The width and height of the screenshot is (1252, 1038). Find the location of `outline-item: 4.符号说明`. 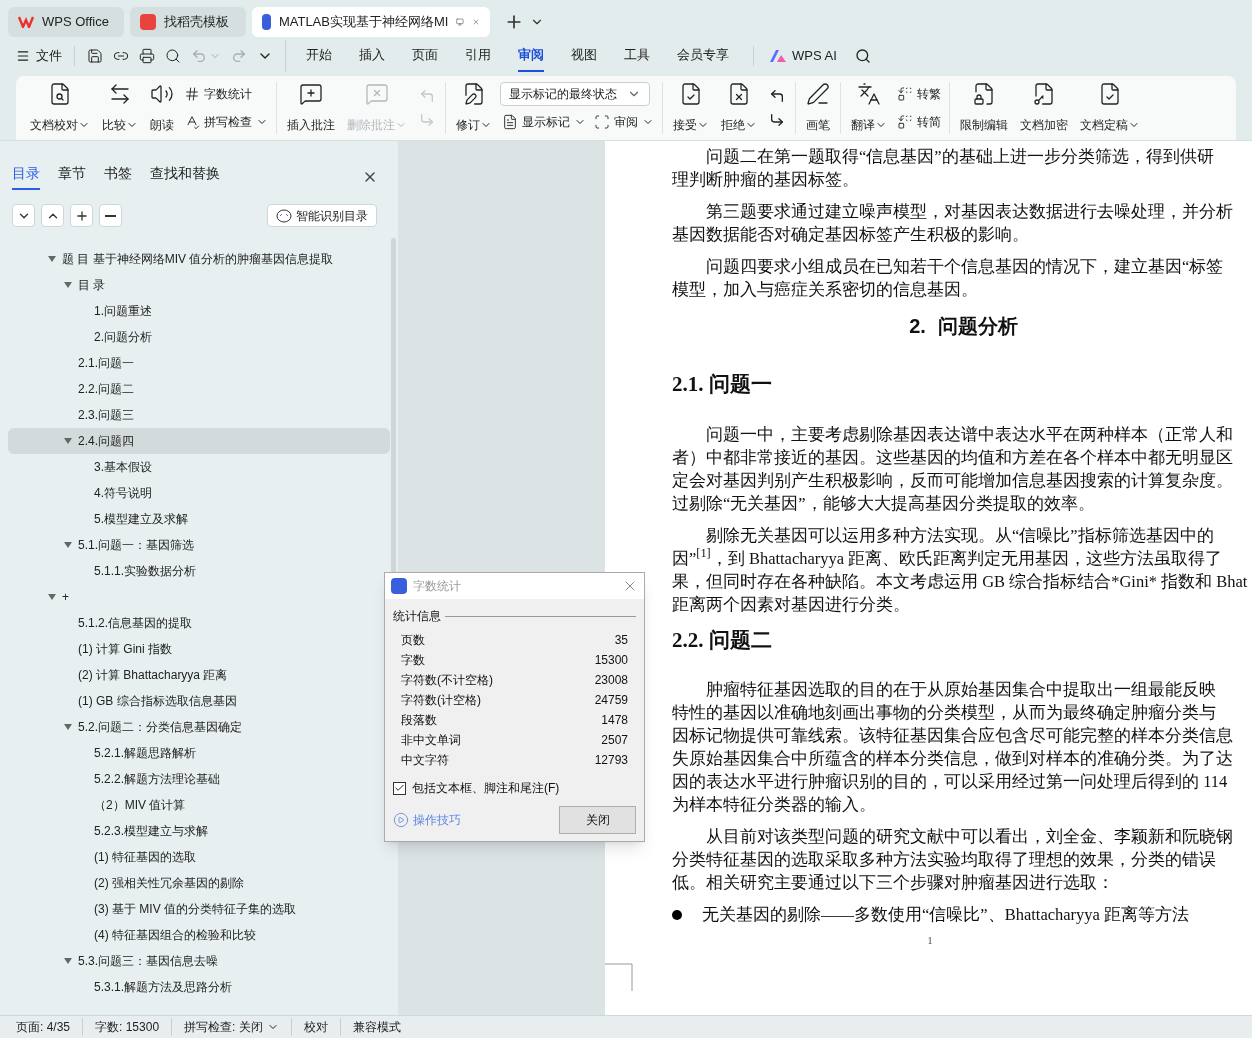

outline-item: 4.符号说明 is located at coordinates (199, 493).